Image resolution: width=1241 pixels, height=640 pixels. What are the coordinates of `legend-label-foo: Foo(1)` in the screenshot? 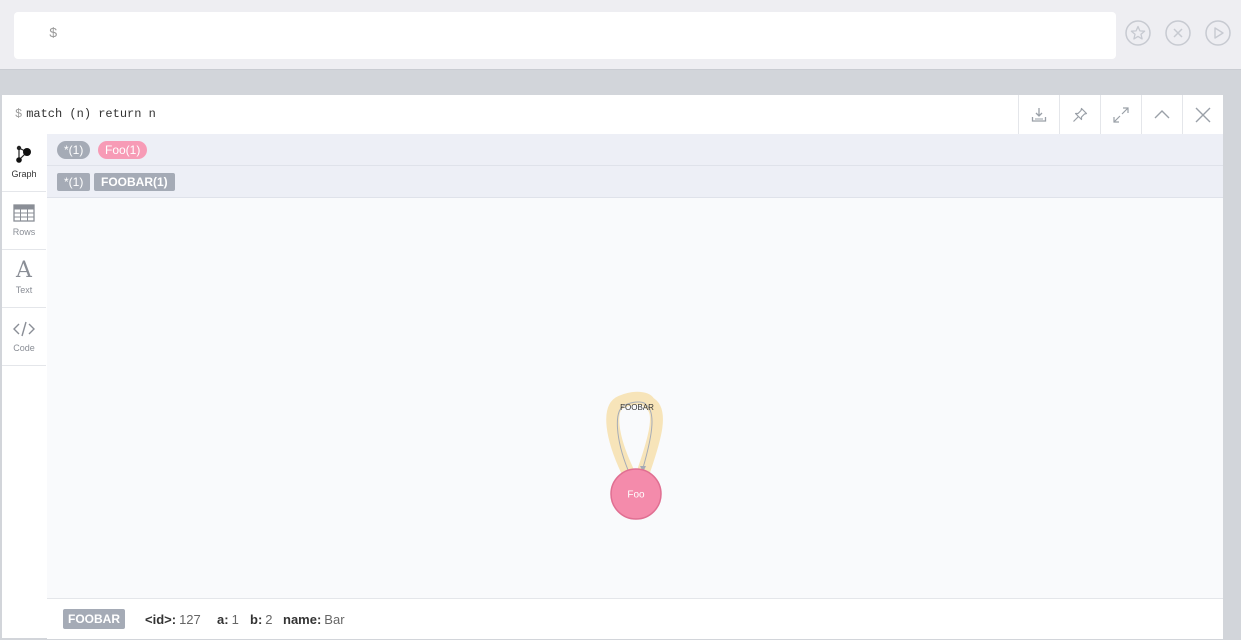 It's located at (123, 150).